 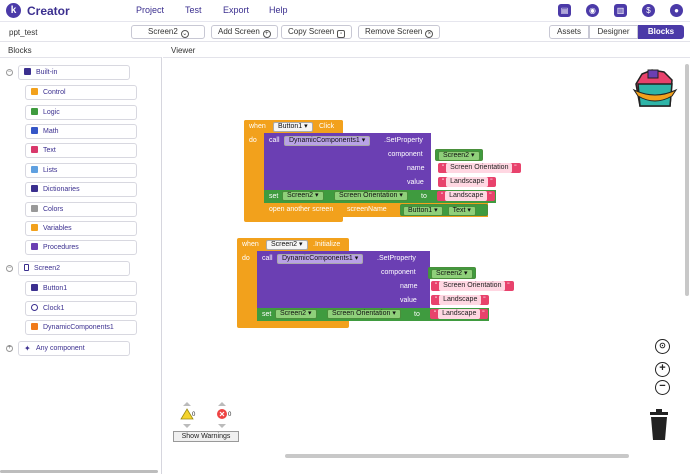 I want to click on tree-item-dictionaries: Dictionaries, so click(x=81, y=189).